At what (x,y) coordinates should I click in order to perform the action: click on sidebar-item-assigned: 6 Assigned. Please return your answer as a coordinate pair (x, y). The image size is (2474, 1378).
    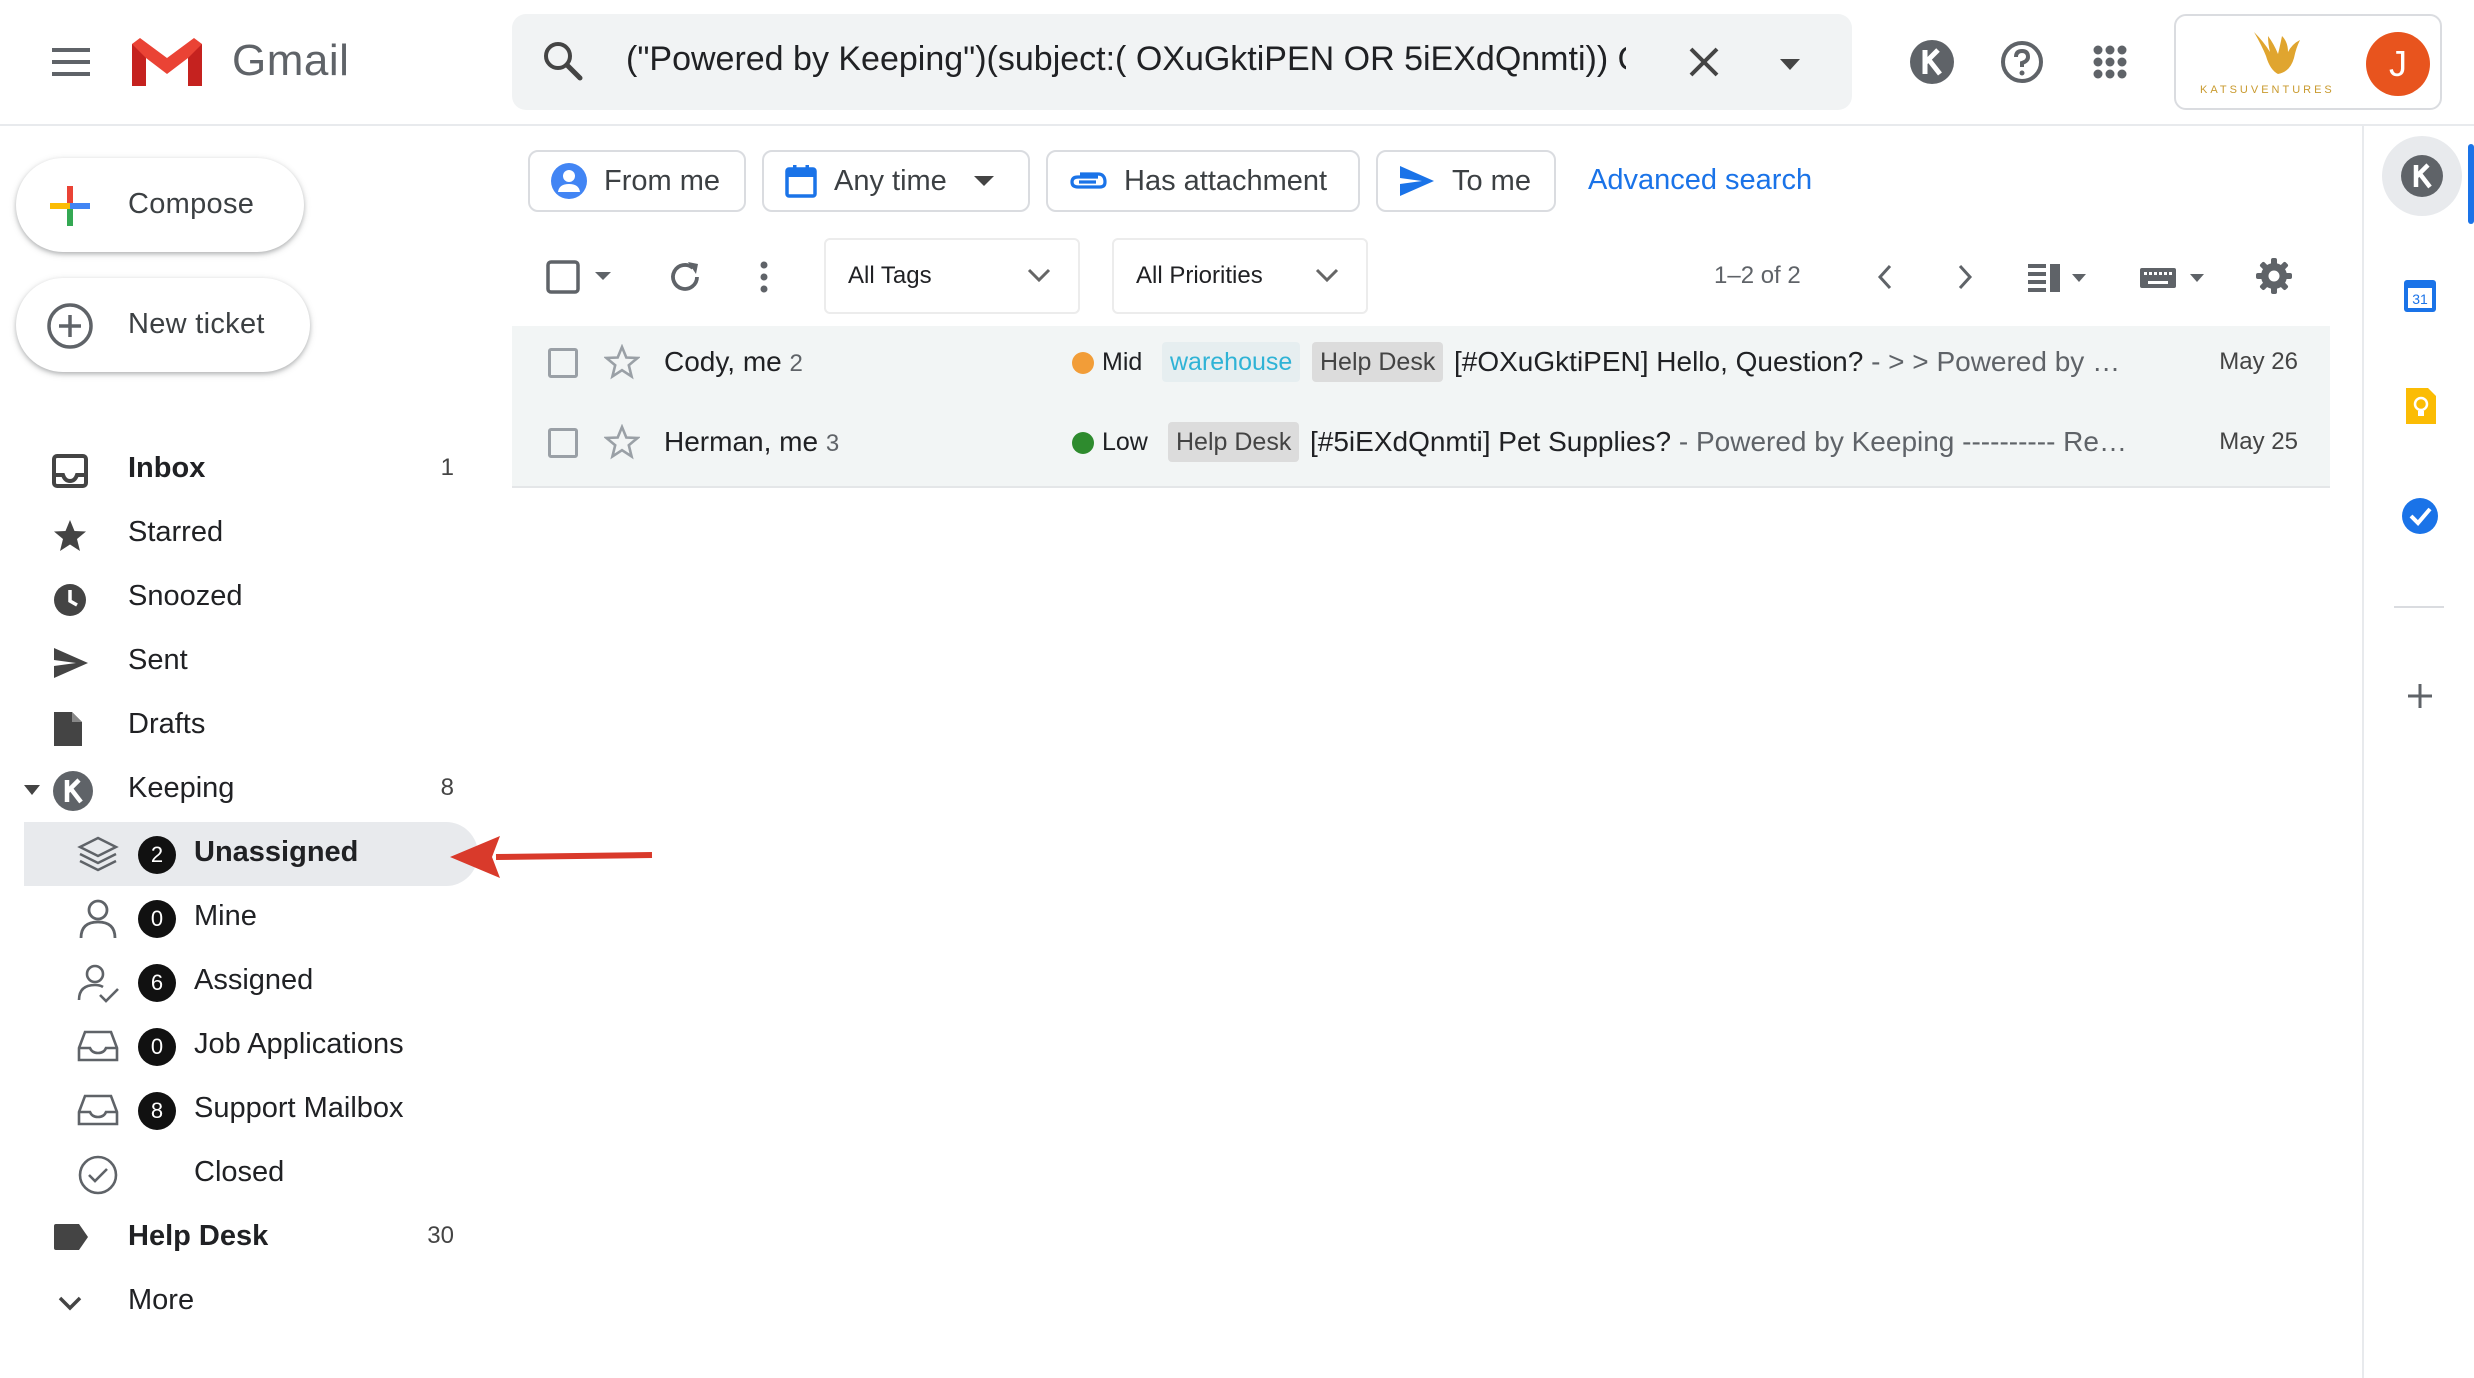
    Looking at the image, I should click on (263, 982).